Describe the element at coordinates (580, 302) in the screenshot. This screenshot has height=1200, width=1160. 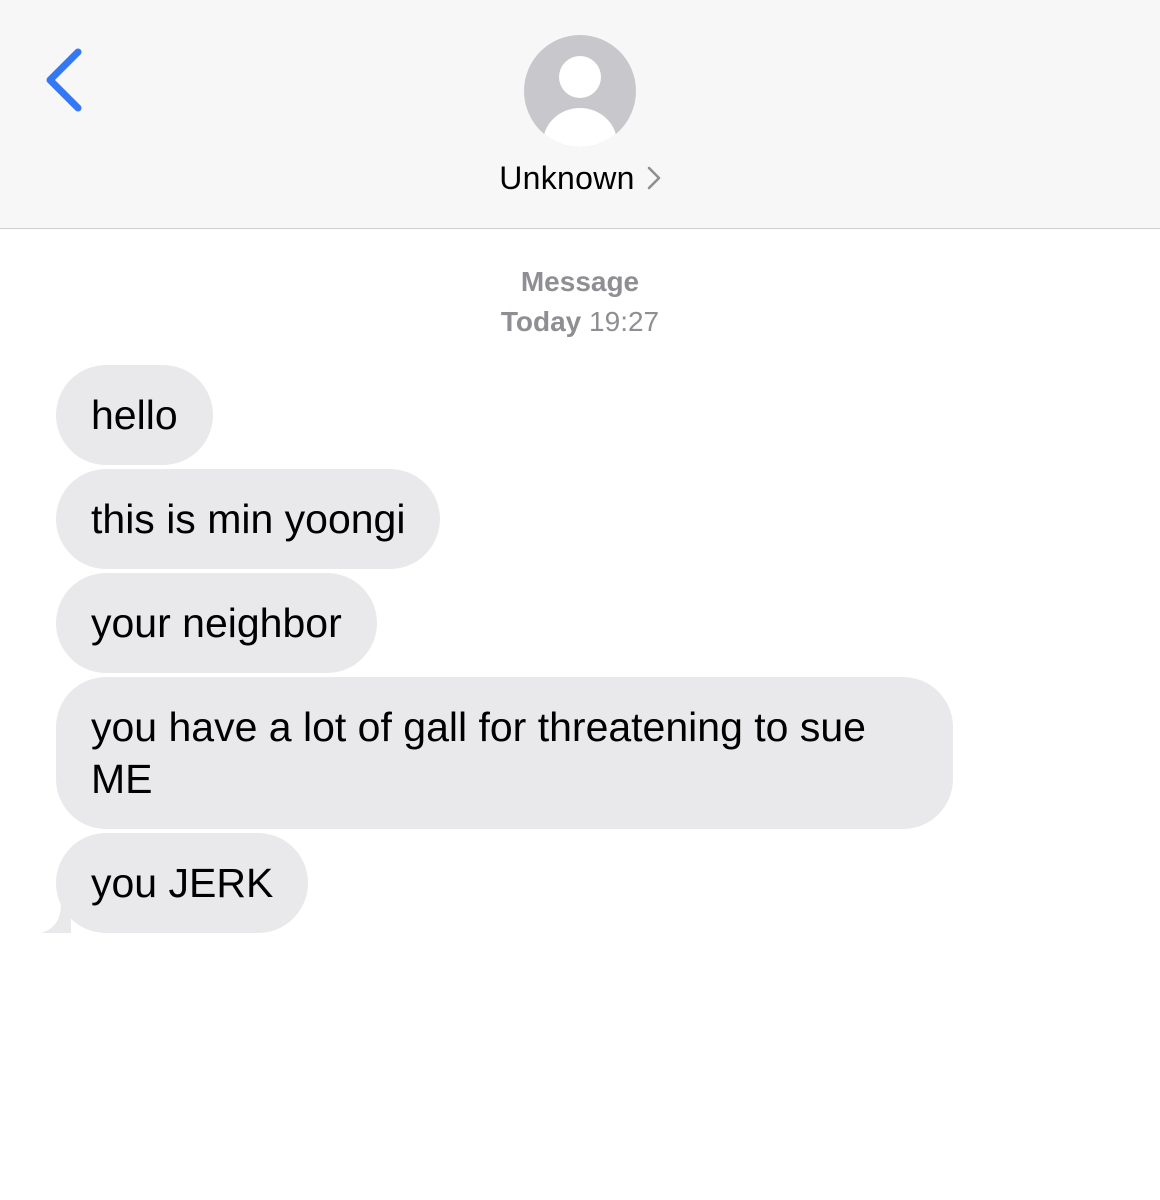
I see `thread-timestamp: Message Today 19:27` at that location.